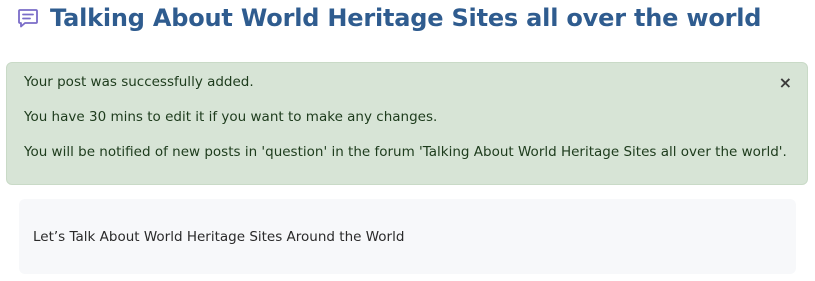  I want to click on close-icon: ×, so click(785, 83).